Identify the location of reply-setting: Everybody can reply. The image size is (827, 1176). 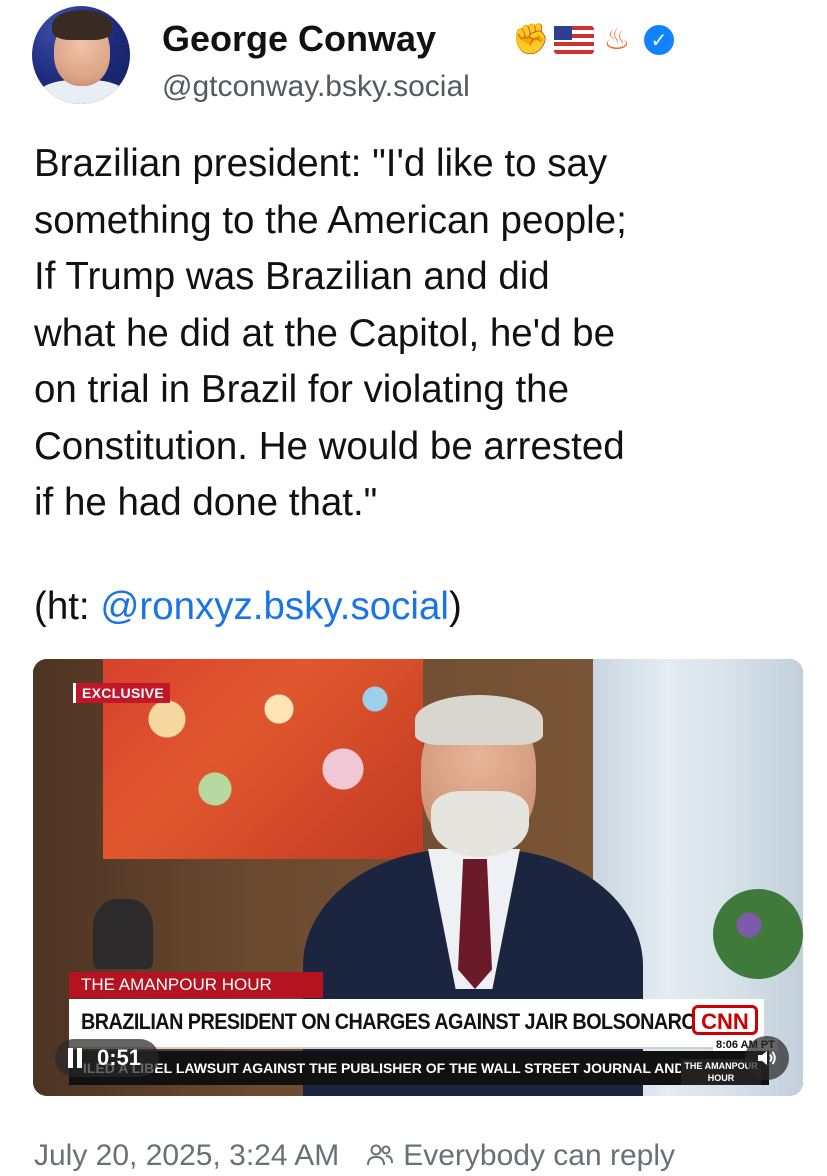
(520, 1156).